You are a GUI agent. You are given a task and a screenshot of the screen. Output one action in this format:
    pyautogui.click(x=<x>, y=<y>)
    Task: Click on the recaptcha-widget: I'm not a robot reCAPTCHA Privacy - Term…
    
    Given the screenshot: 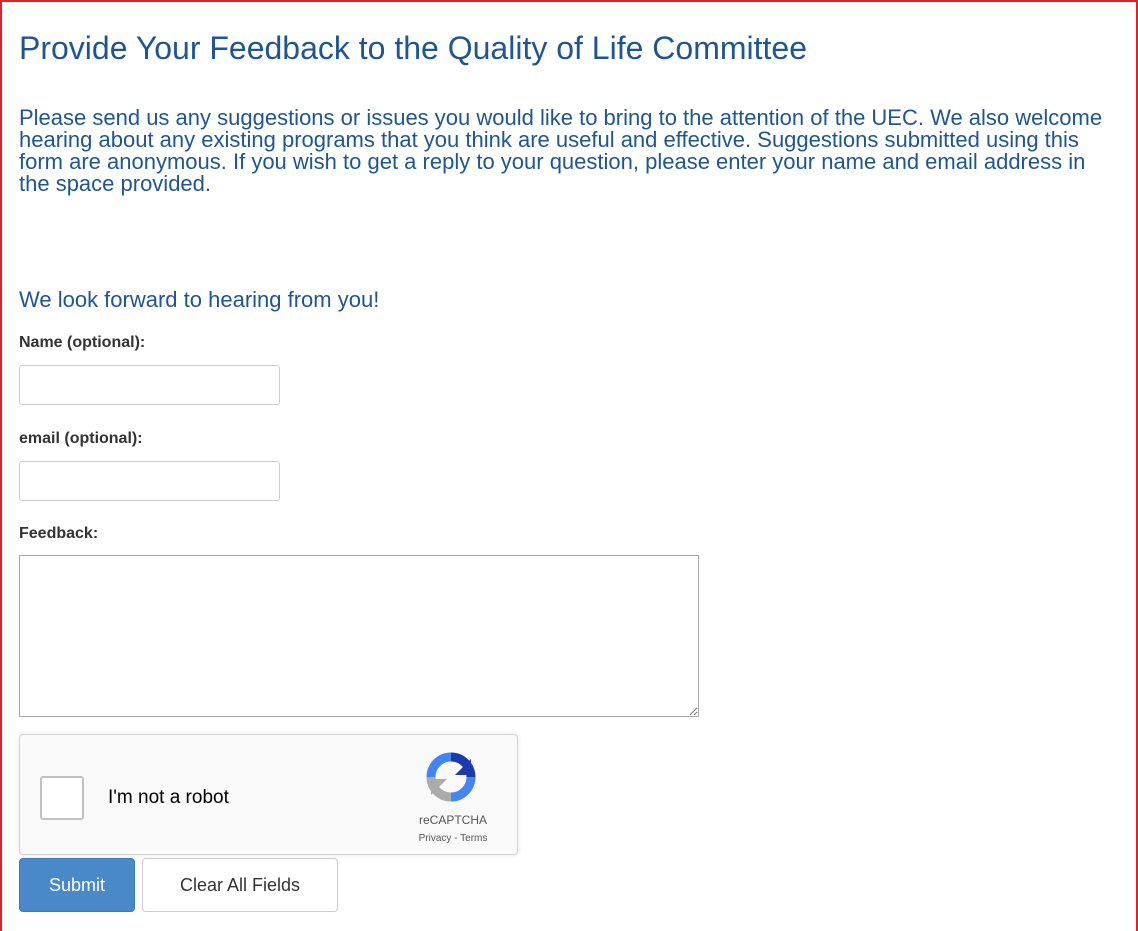 What is the action you would take?
    pyautogui.click(x=268, y=794)
    